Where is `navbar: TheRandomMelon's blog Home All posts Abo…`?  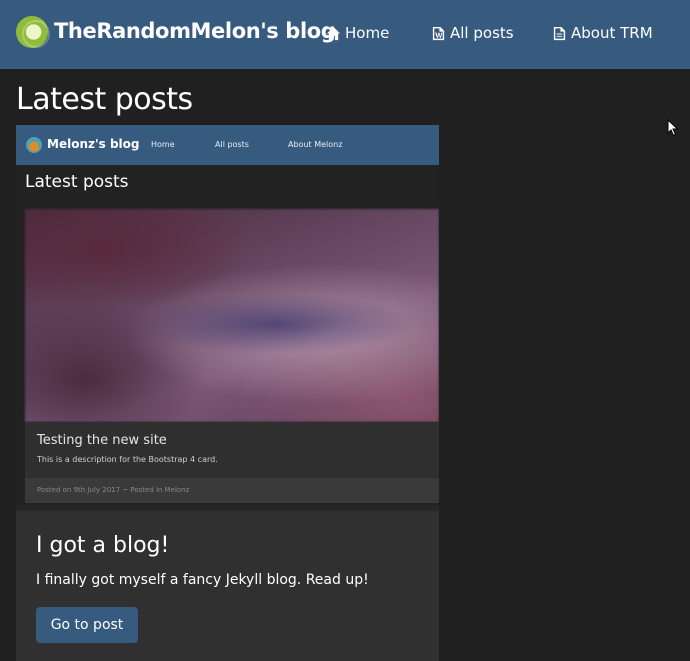
navbar: TheRandomMelon's blog Home All posts Abo… is located at coordinates (345, 34).